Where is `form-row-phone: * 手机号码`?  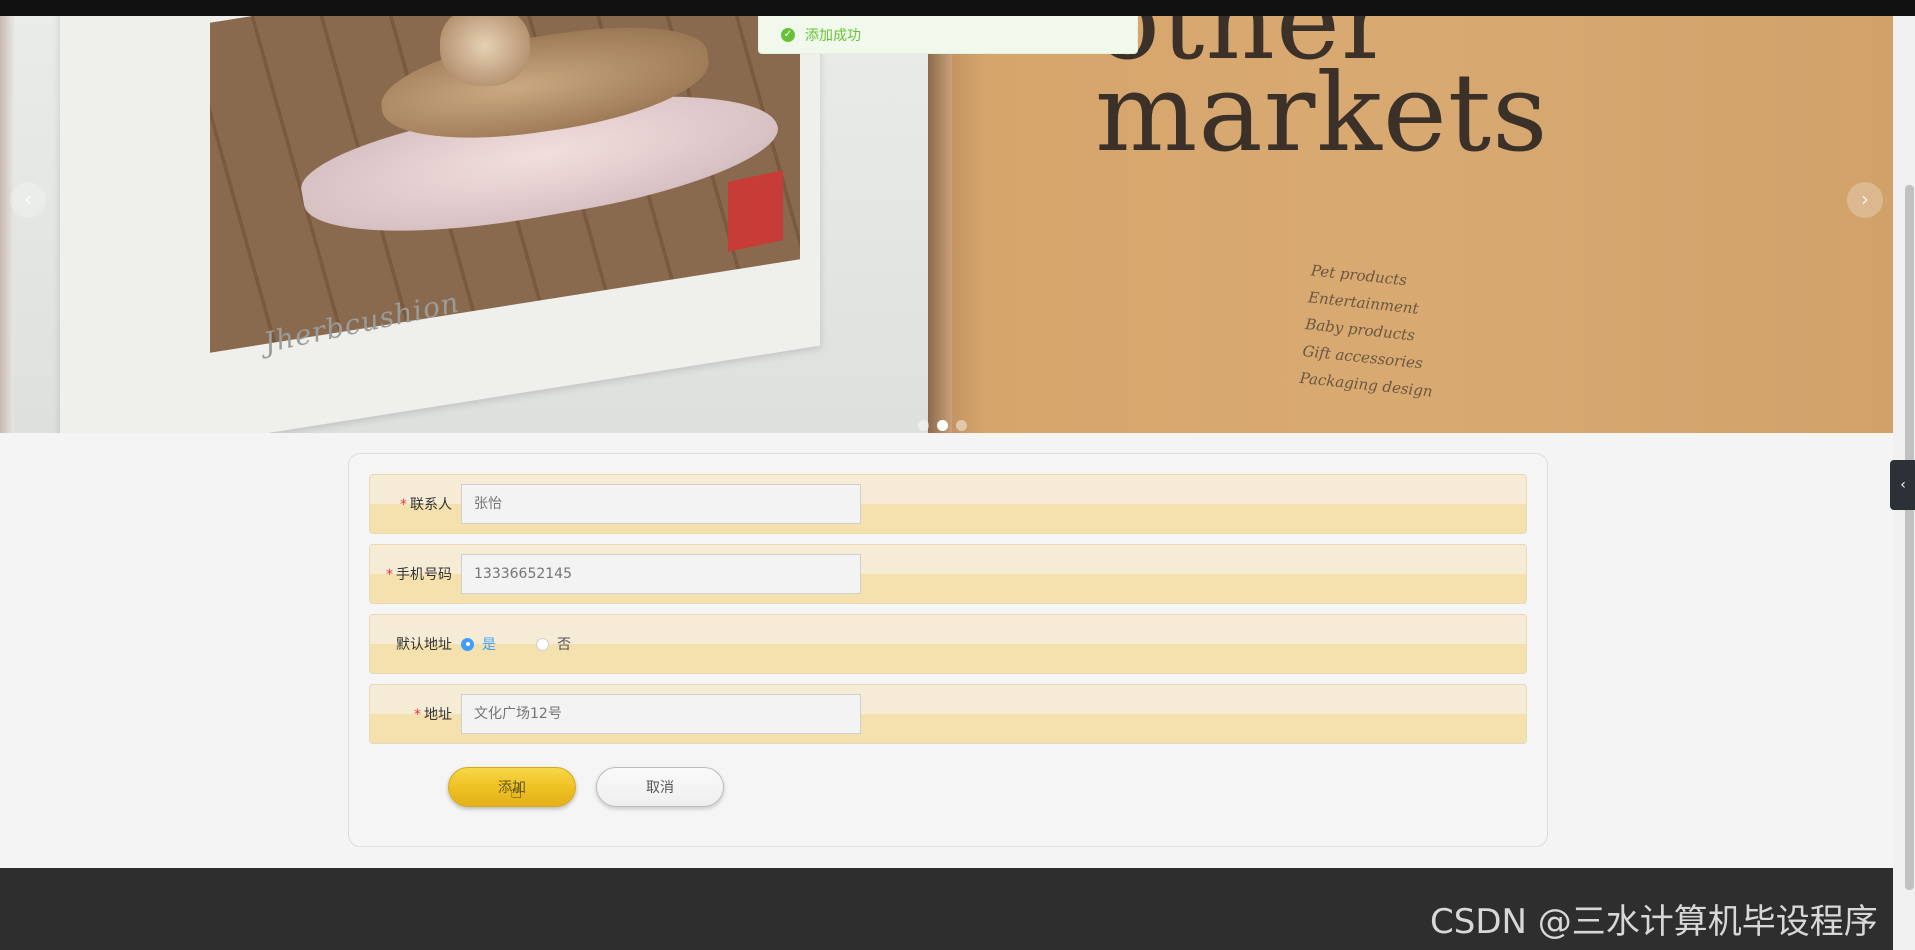 form-row-phone: * 手机号码 is located at coordinates (948, 574).